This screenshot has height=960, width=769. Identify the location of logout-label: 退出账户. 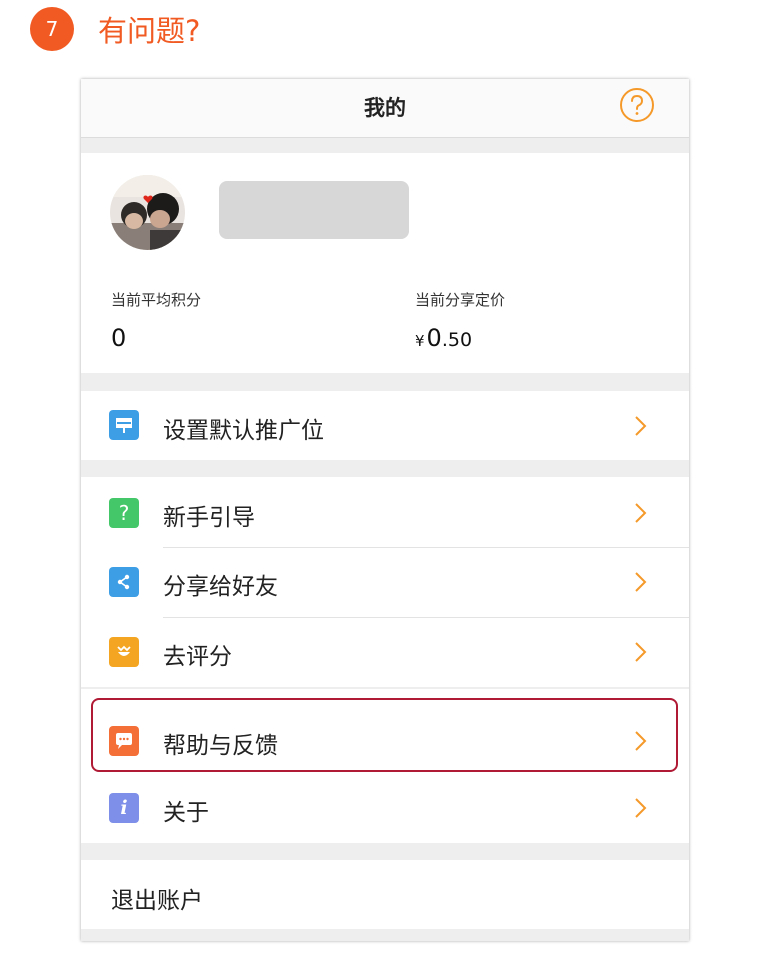
(157, 901).